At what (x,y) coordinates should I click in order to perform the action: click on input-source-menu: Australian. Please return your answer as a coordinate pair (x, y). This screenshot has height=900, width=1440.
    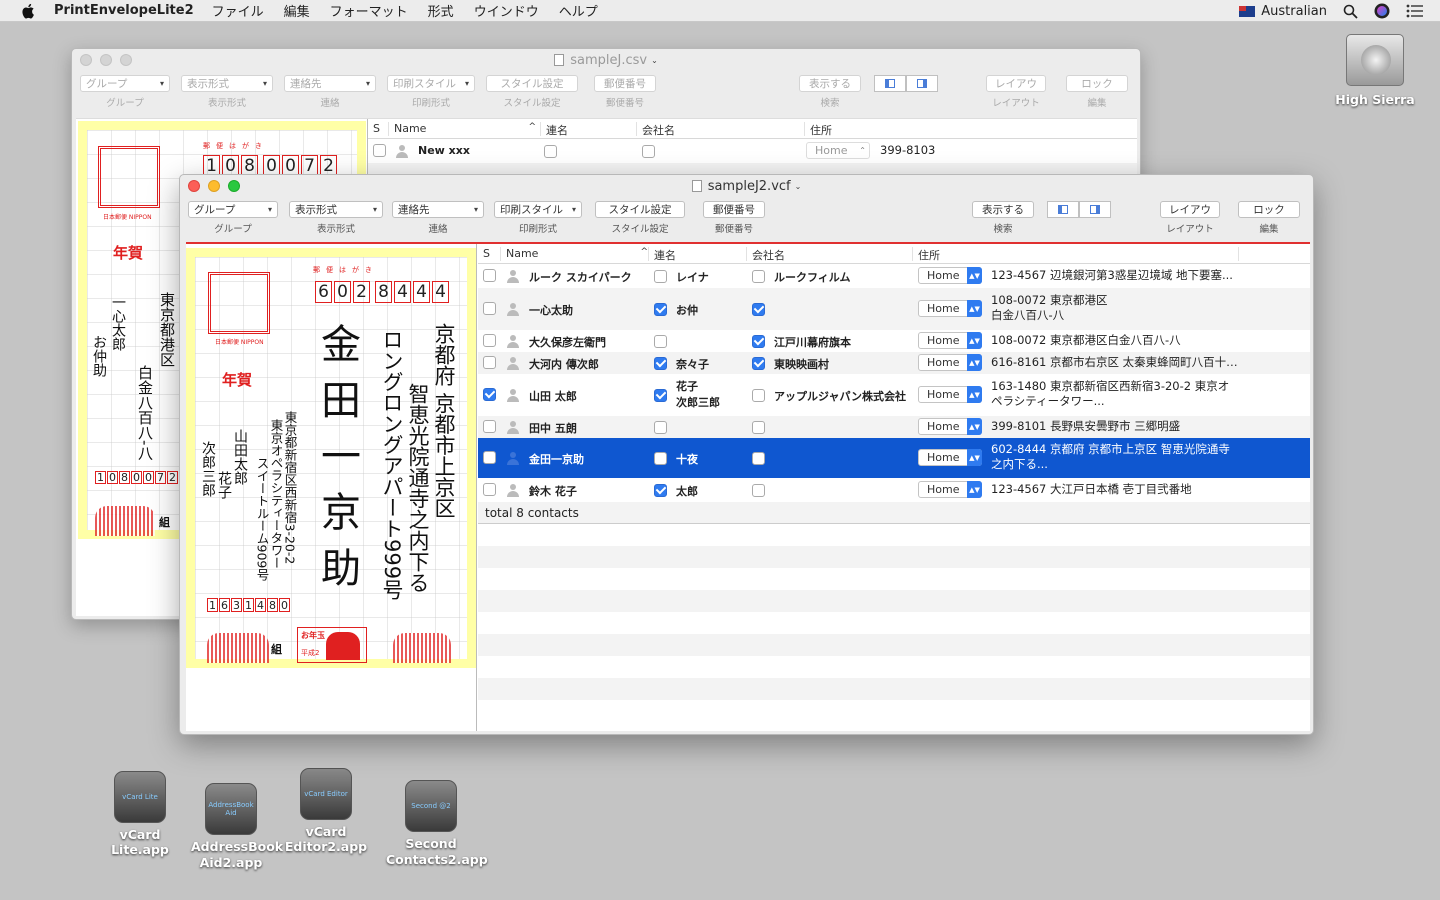
    Looking at the image, I should click on (1283, 11).